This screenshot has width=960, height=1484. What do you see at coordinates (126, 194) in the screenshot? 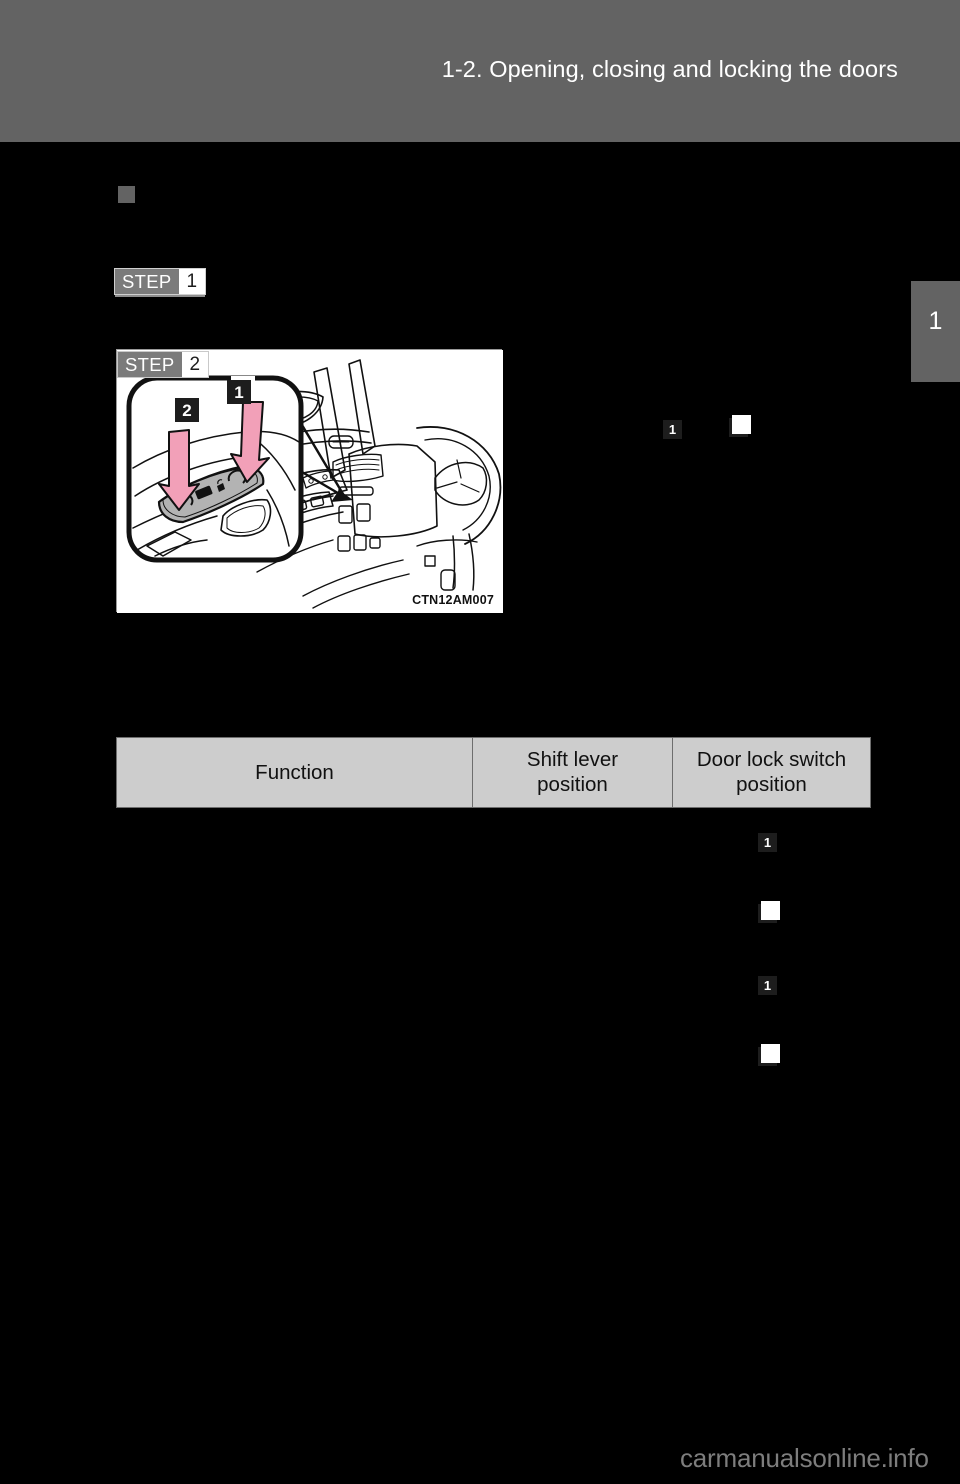
I see `section-bullet-square` at bounding box center [126, 194].